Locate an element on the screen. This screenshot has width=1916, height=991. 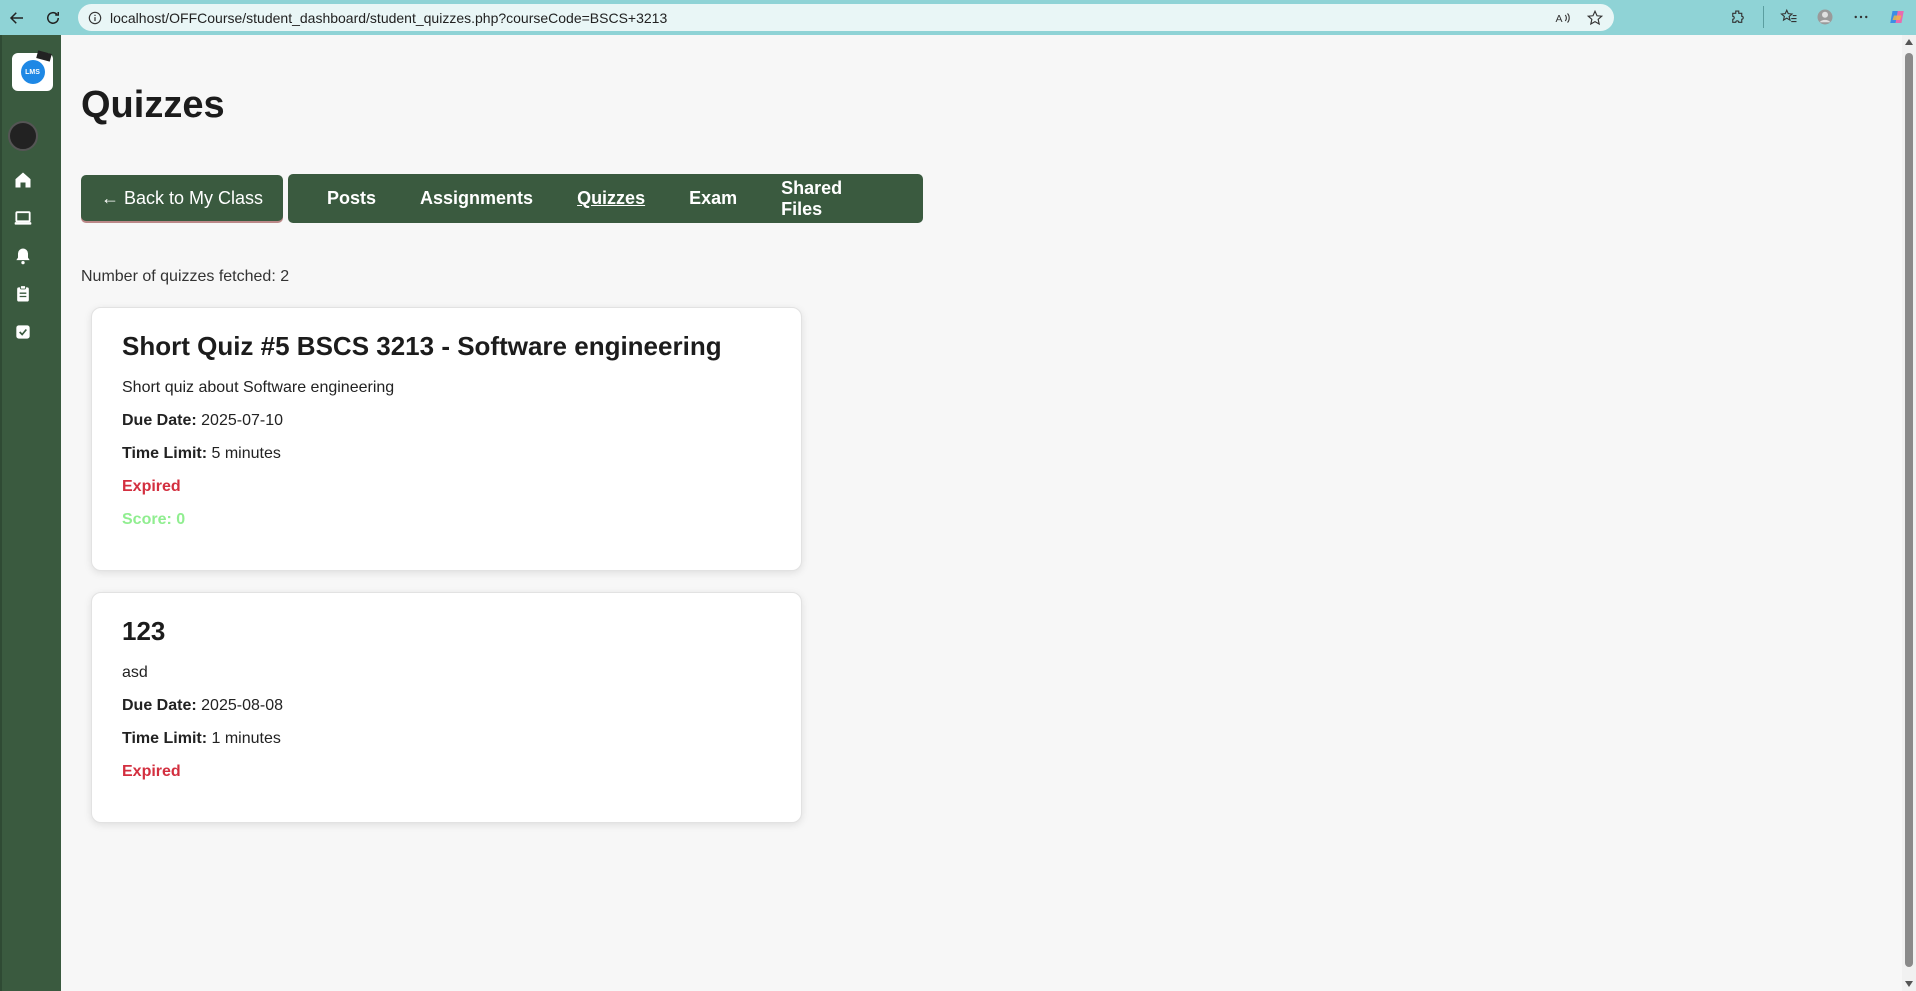
lms-logo: LMS is located at coordinates (32, 70).